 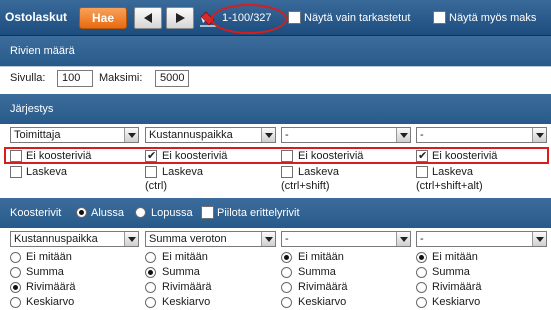 What do you see at coordinates (15, 272) in the screenshot?
I see `agg-radio-1-sum` at bounding box center [15, 272].